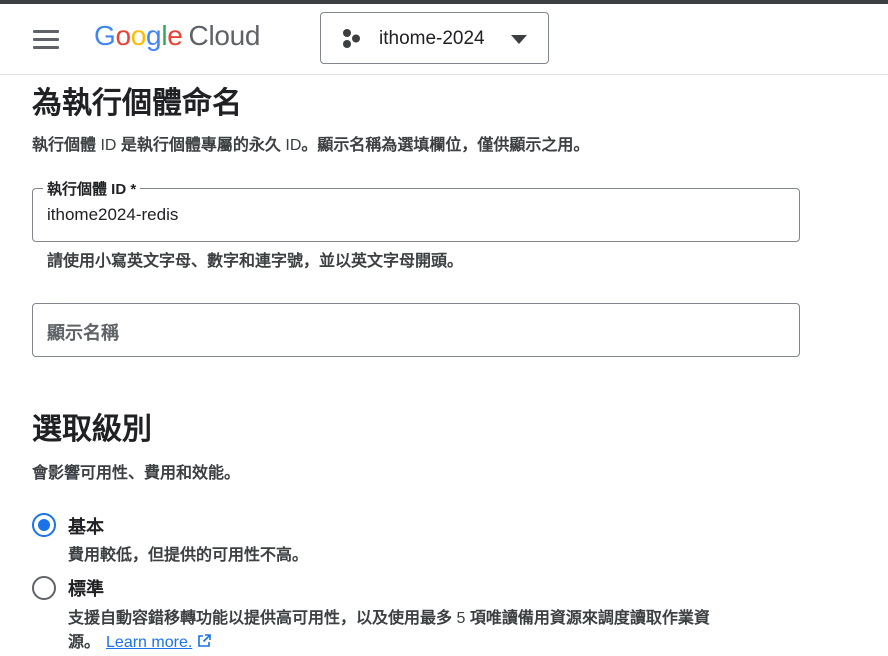 The height and width of the screenshot is (656, 888). What do you see at coordinates (519, 39) in the screenshot?
I see `caret-down-icon` at bounding box center [519, 39].